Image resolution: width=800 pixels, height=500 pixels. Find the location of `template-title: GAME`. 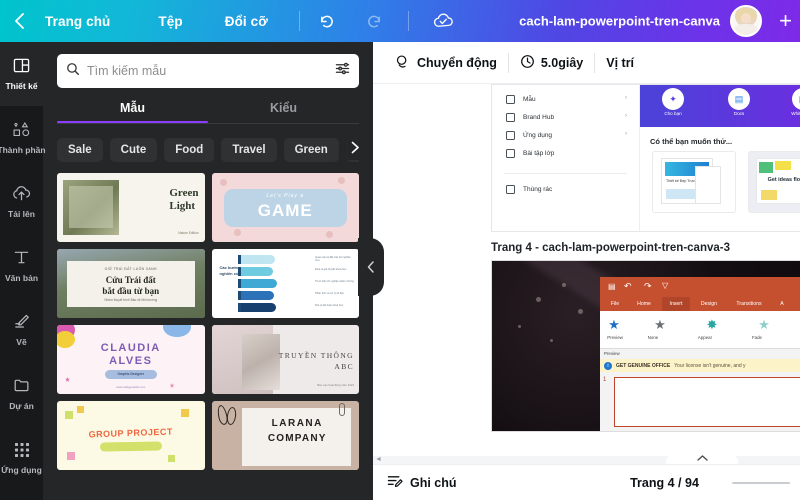

template-title: GAME is located at coordinates (285, 210).